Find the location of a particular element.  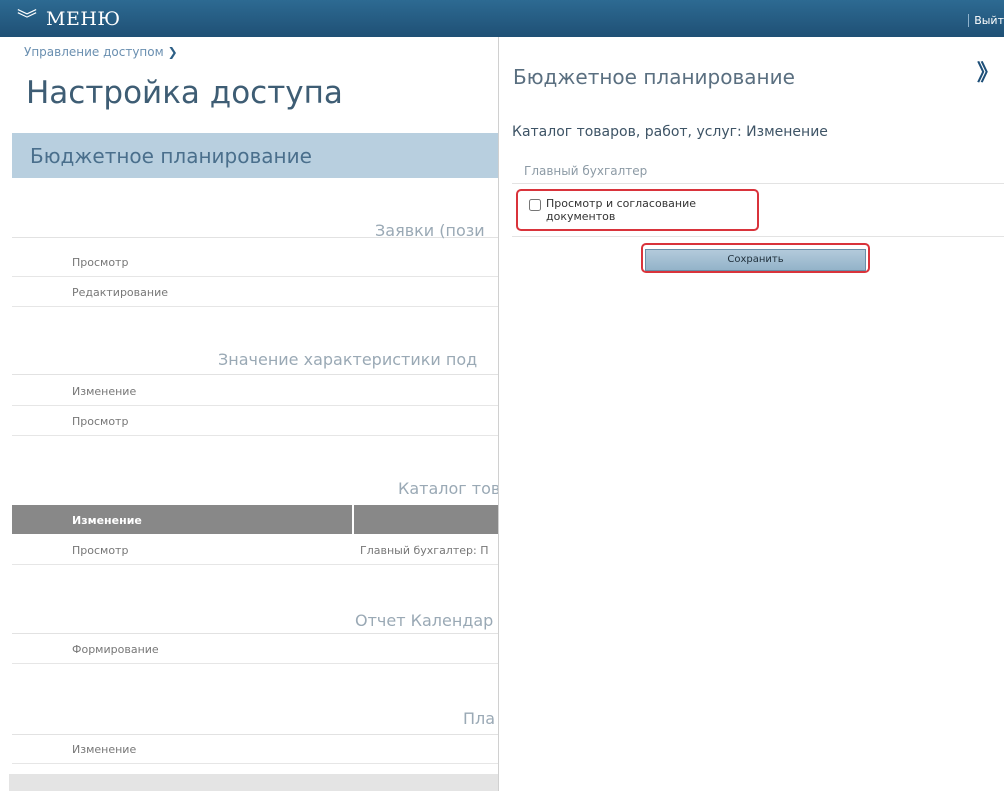

breadcrumb-chevron-icon: ❯ is located at coordinates (172, 52).